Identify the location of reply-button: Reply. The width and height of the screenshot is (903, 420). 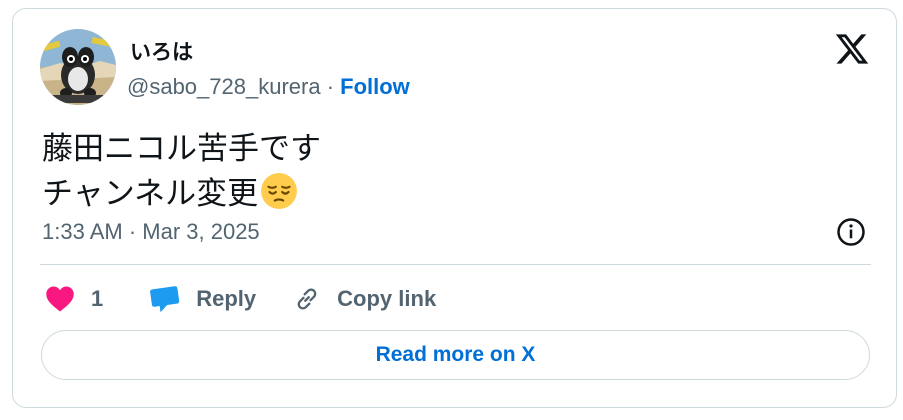
(203, 299).